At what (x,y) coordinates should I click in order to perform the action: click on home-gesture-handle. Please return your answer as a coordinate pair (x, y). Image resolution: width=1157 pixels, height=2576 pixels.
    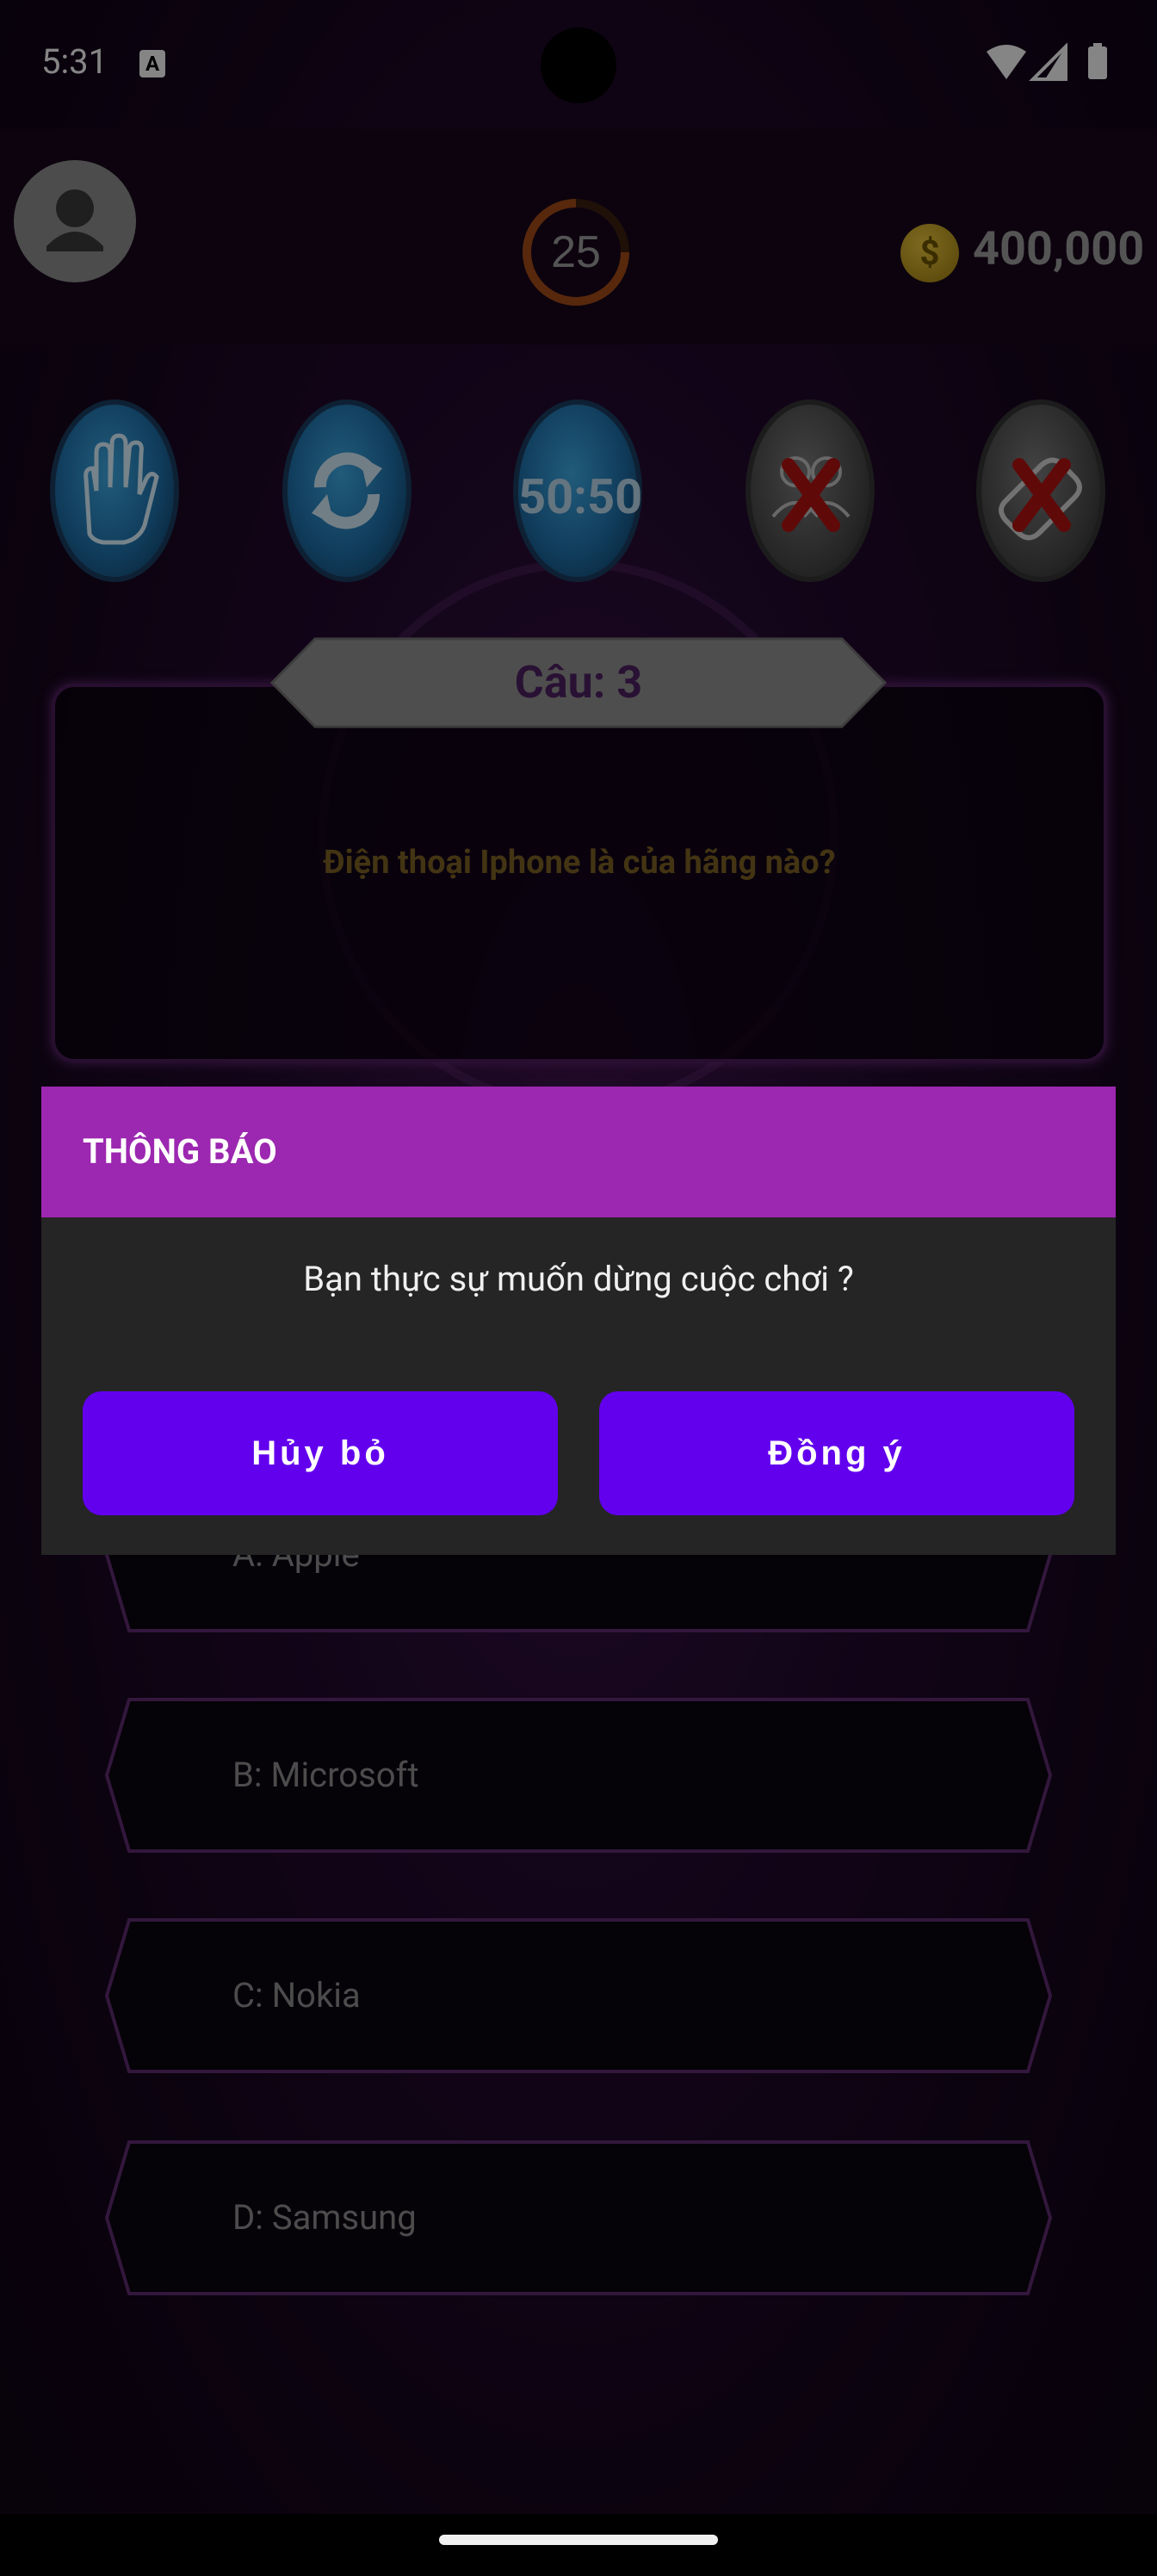
    Looking at the image, I should click on (579, 2540).